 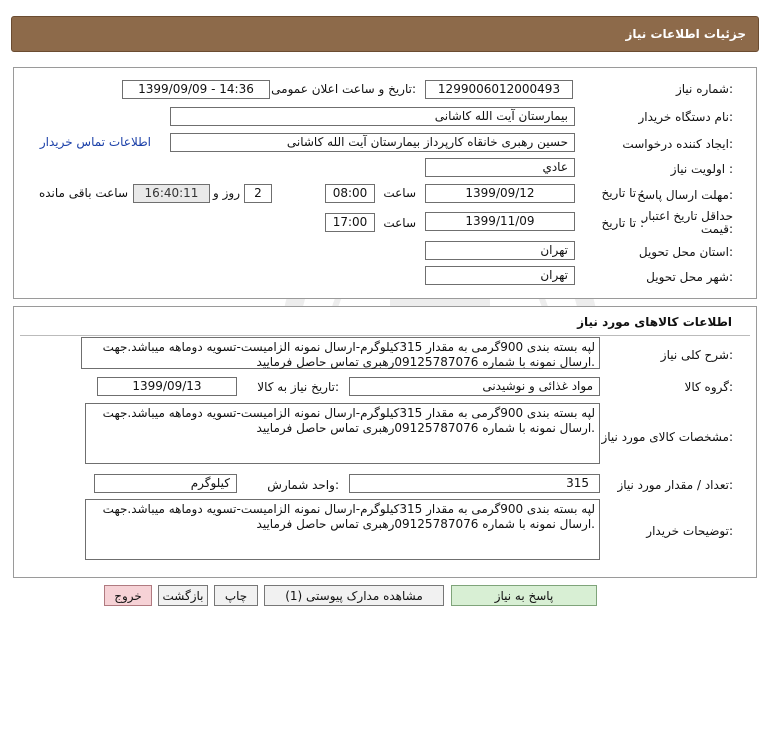 What do you see at coordinates (654, 322) in the screenshot?
I see `goods-section-title: اطلاعات کالاهای مورد نیاز` at bounding box center [654, 322].